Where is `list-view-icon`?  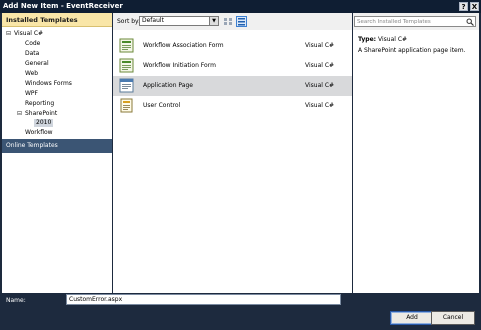
list-view-icon is located at coordinates (241, 22).